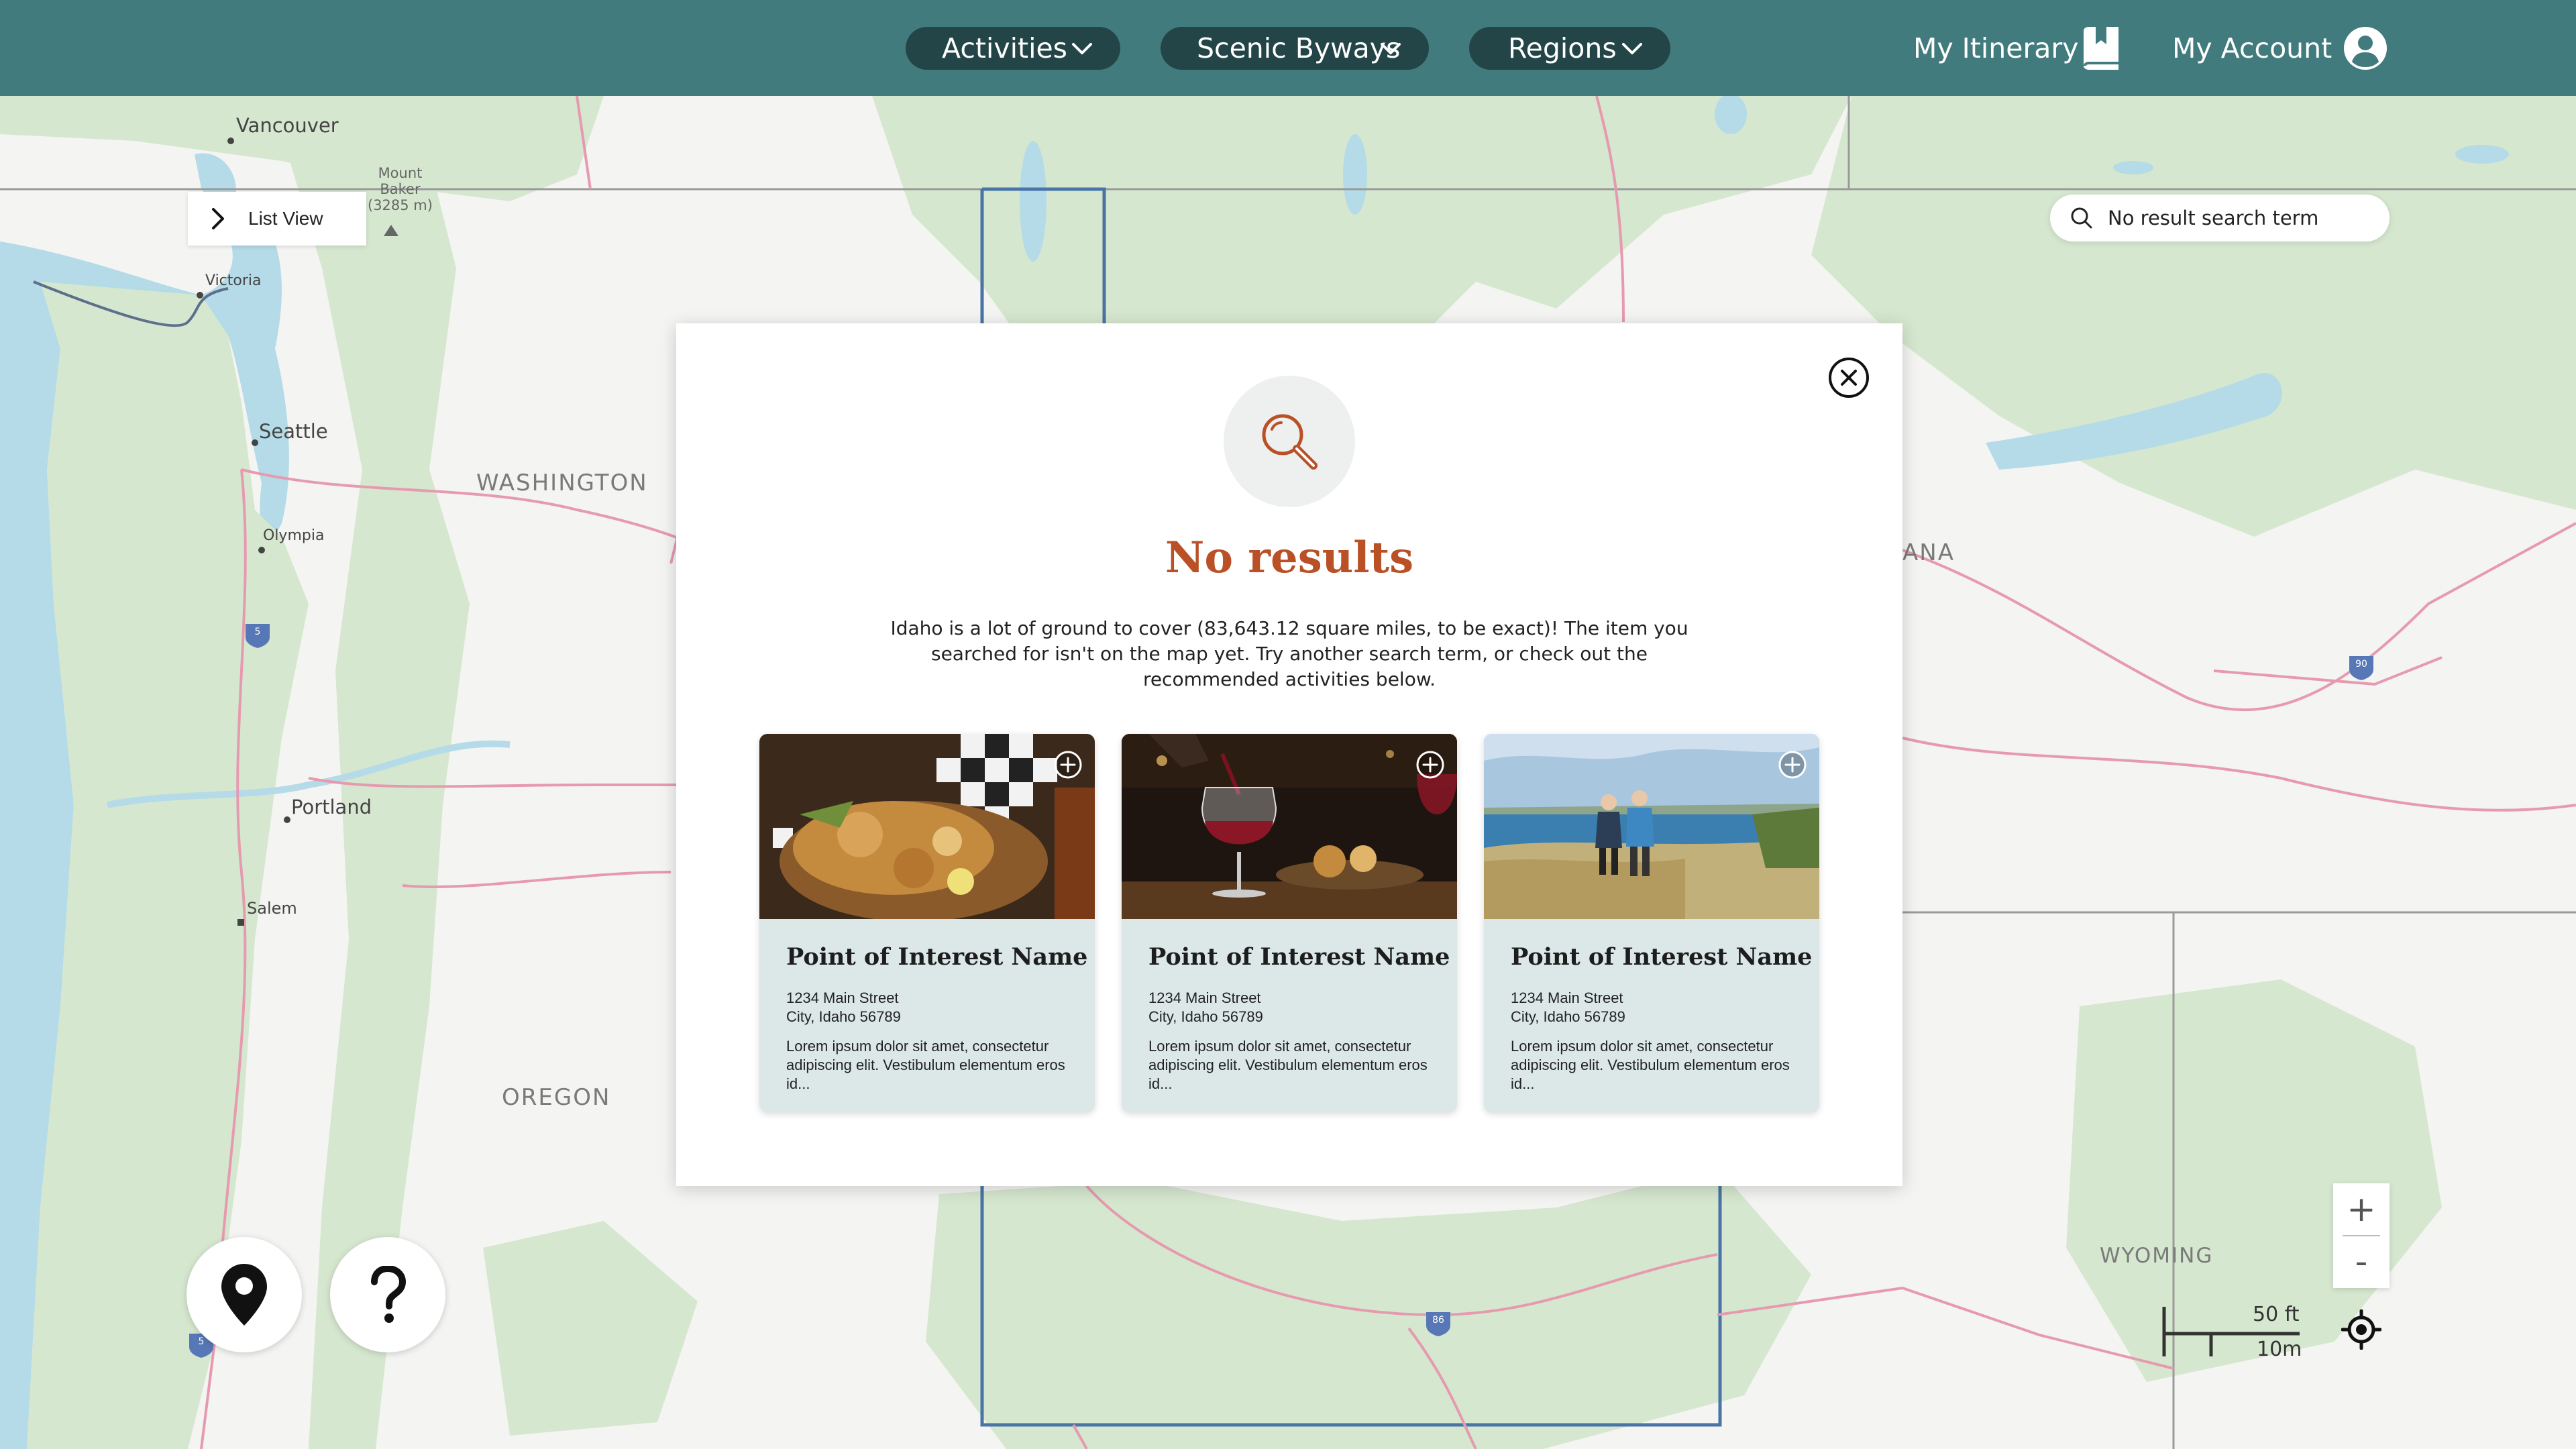  I want to click on zoom-in-button: +, so click(2361, 1209).